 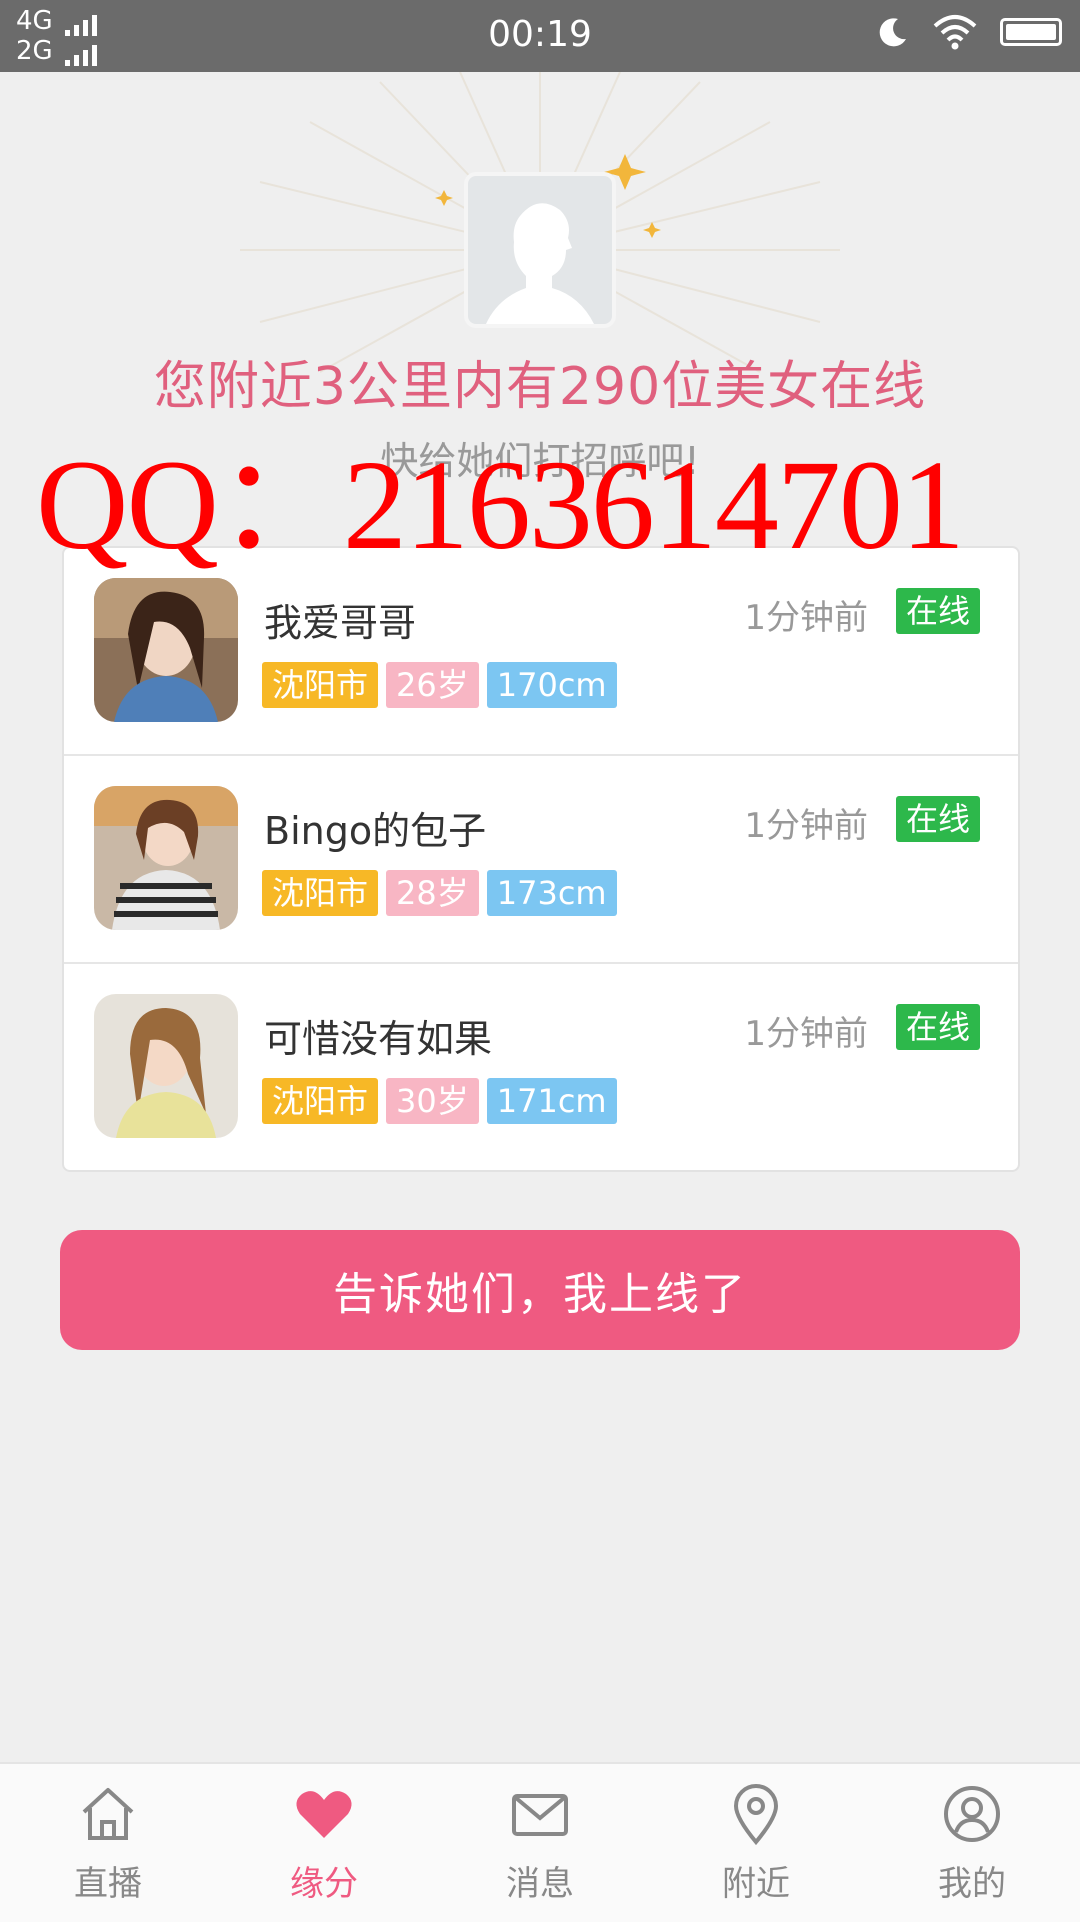 I want to click on tab-label: 附近, so click(x=756, y=1884).